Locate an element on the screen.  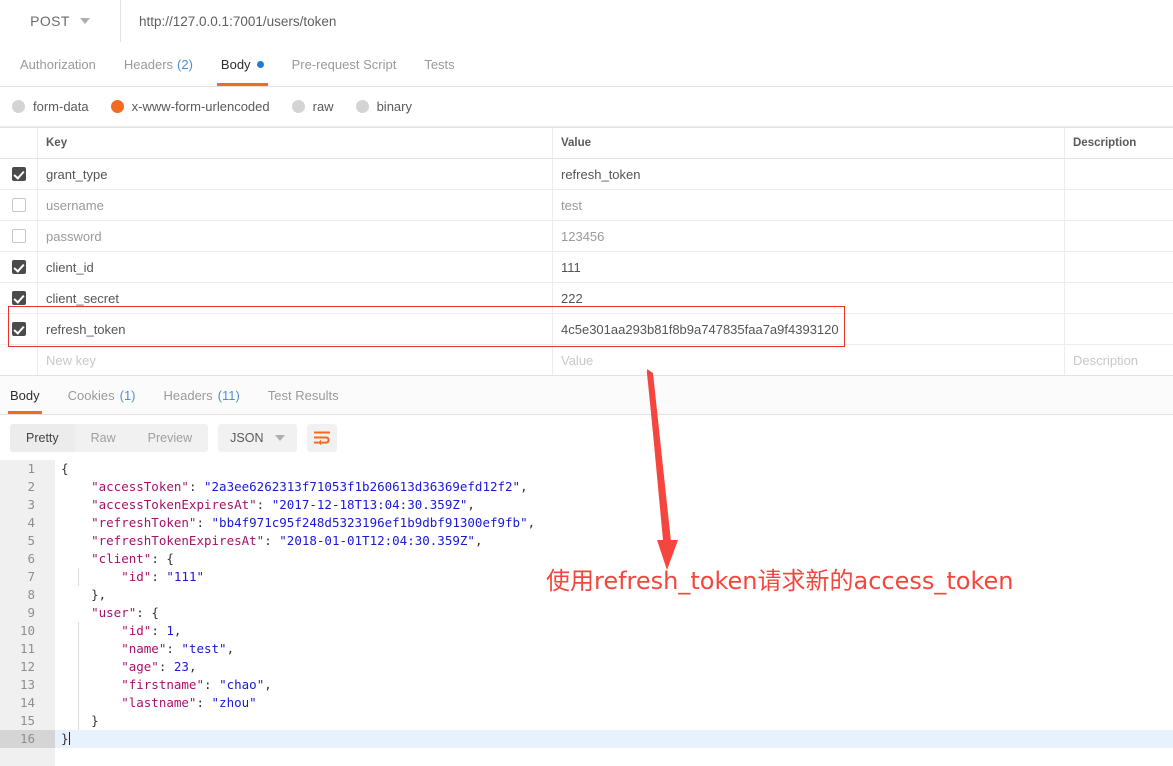
new-param-key-input: New key is located at coordinates (295, 360).